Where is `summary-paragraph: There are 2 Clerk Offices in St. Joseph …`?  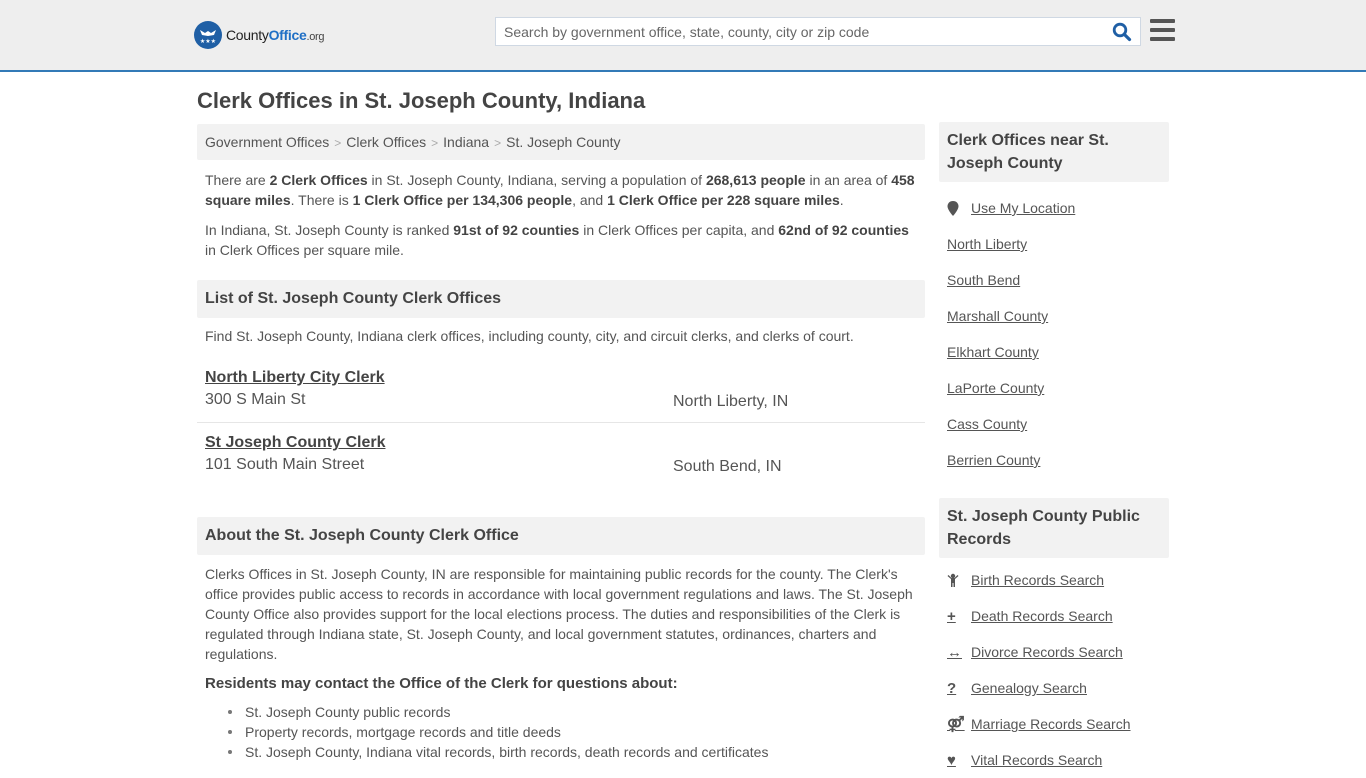
summary-paragraph: There are 2 Clerk Offices in St. Joseph … is located at coordinates (560, 190).